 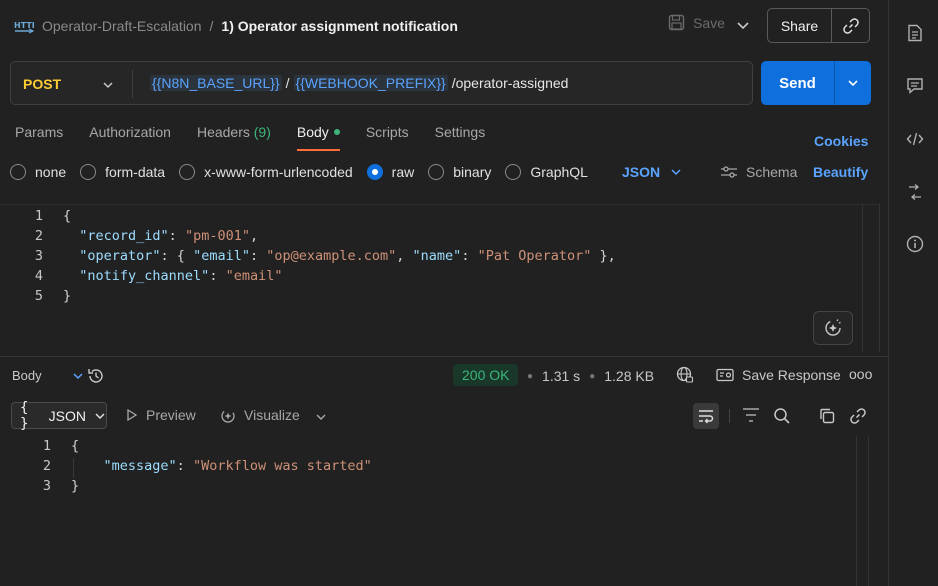 I want to click on json-key: "name", so click(x=437, y=256).